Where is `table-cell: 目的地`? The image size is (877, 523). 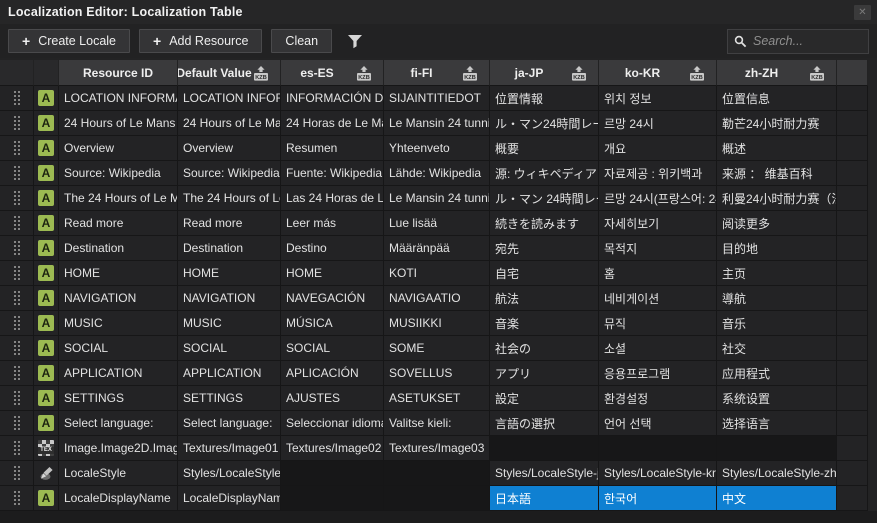
table-cell: 目的地 is located at coordinates (777, 248).